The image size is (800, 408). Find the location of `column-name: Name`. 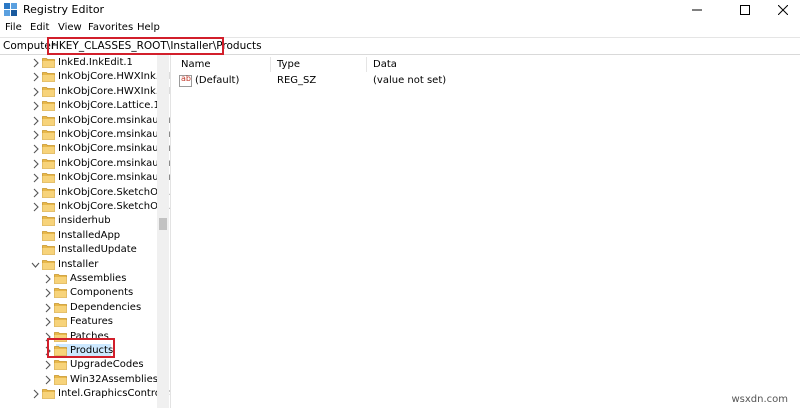

column-name: Name is located at coordinates (223, 64).